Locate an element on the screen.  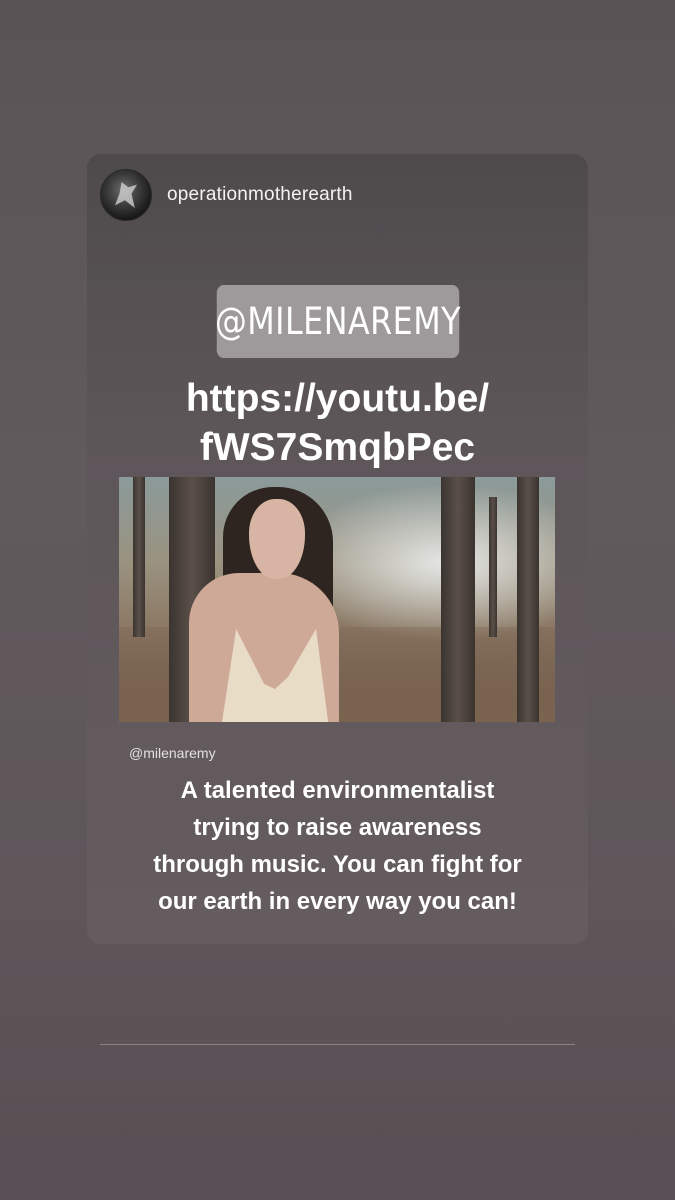
caption-line-4: our earth in every way you can! is located at coordinates (337, 901).